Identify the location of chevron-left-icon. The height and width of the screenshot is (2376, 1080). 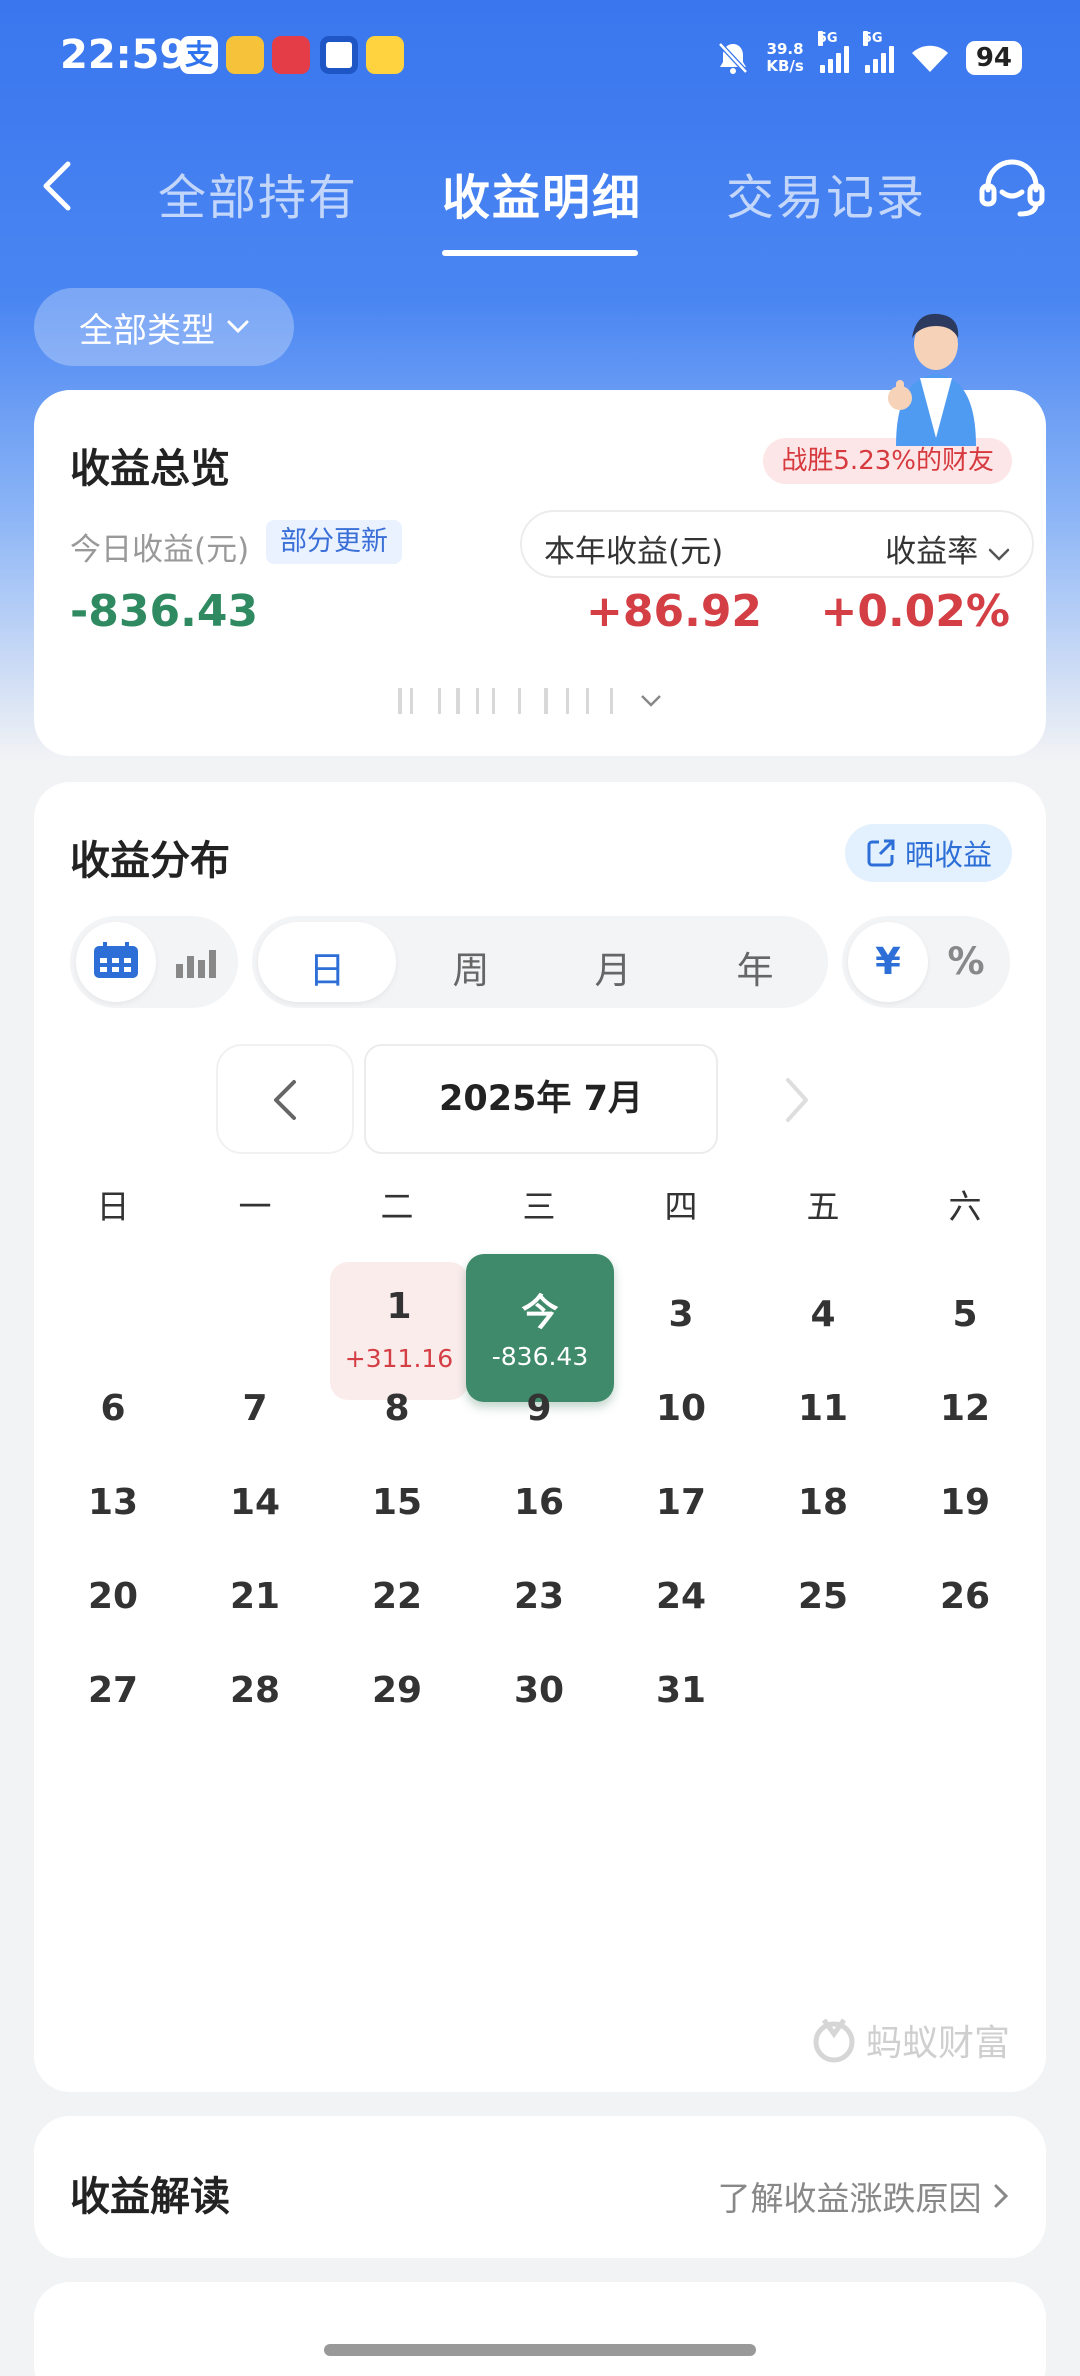
(285, 1100).